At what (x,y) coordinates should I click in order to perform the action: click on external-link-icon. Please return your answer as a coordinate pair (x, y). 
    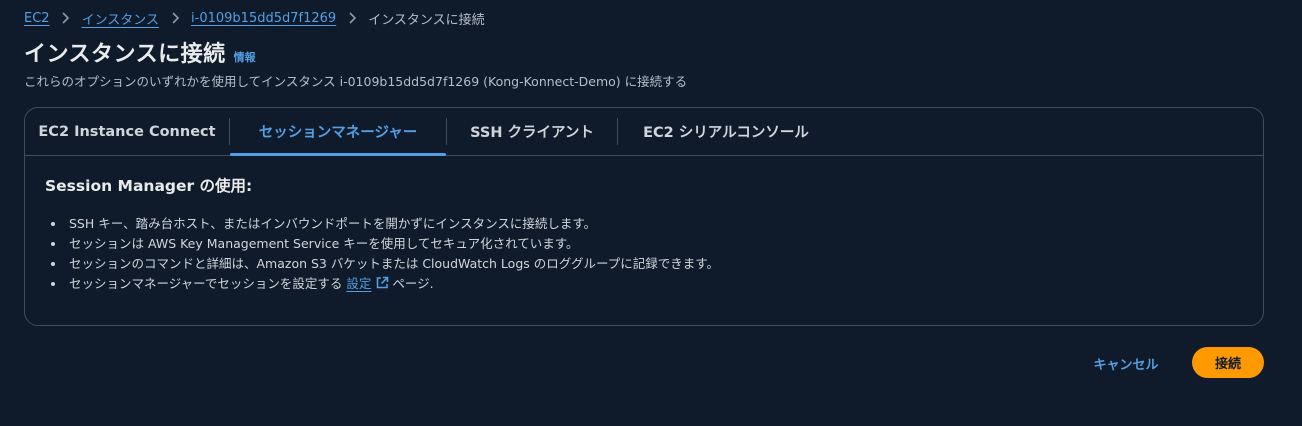
    Looking at the image, I should click on (382, 283).